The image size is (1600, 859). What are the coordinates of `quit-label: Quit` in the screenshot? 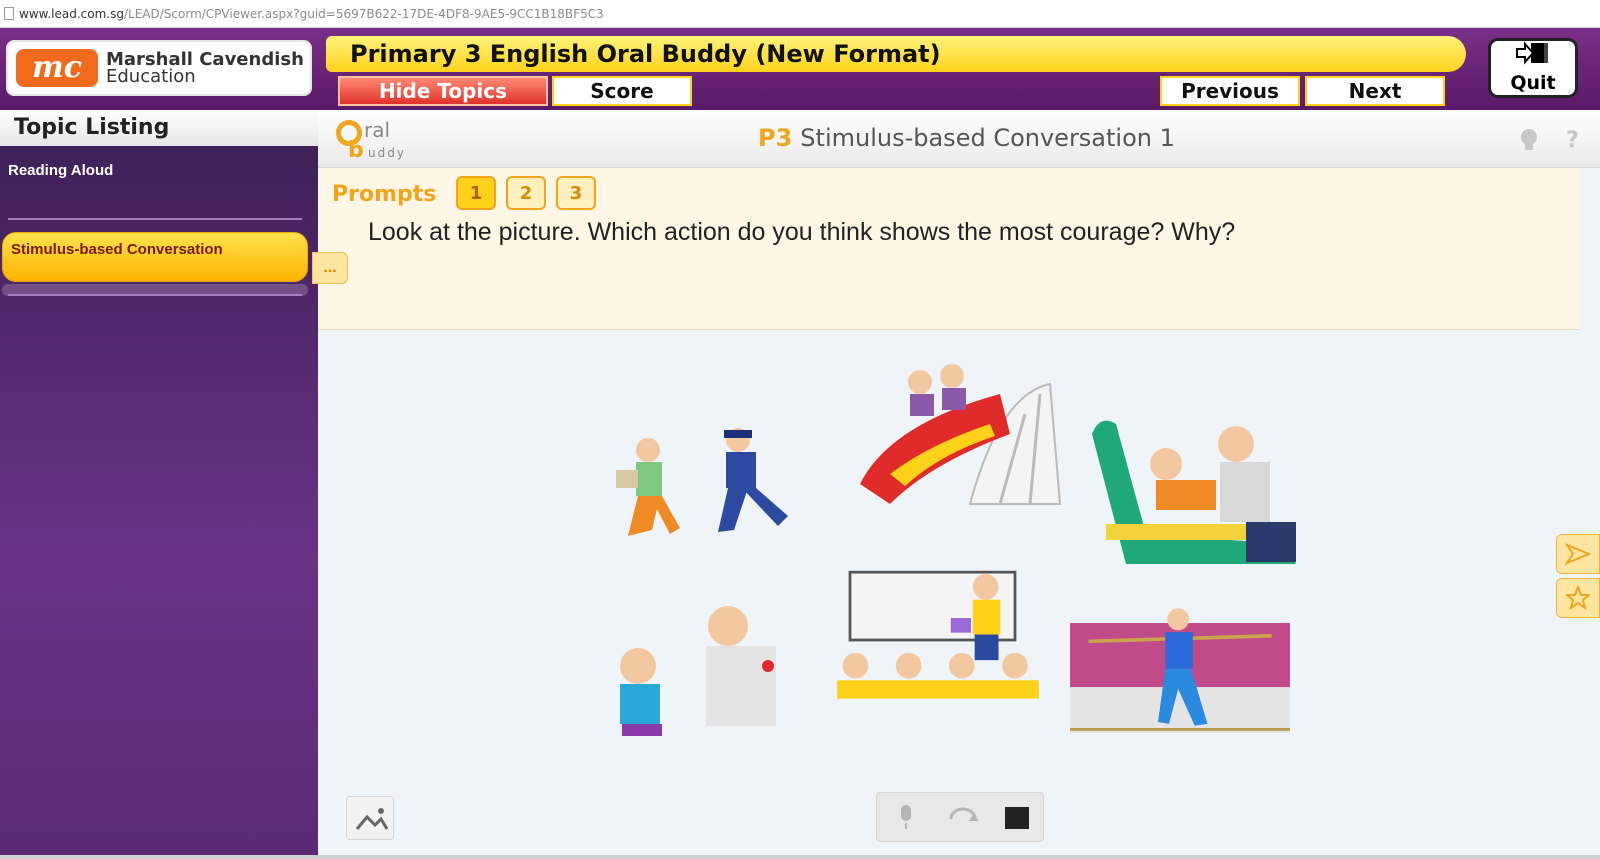 It's located at (1533, 83).